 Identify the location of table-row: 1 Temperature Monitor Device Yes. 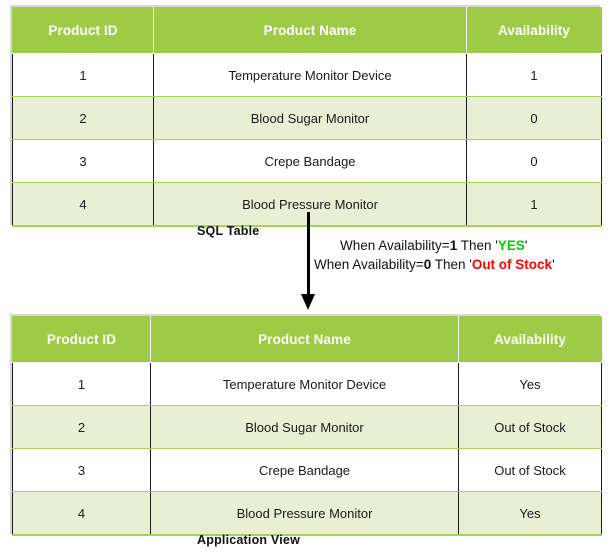
(307, 384).